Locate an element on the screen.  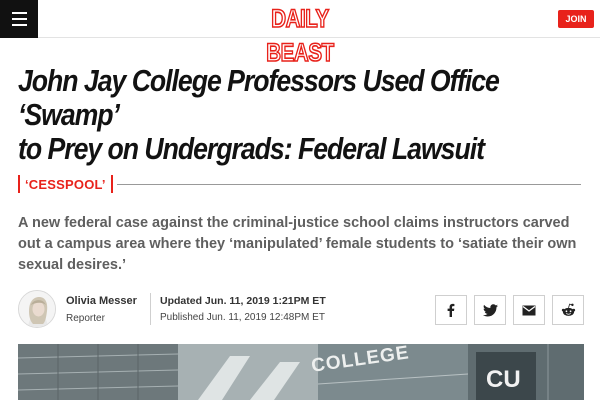
byline-divider is located at coordinates (150, 309).